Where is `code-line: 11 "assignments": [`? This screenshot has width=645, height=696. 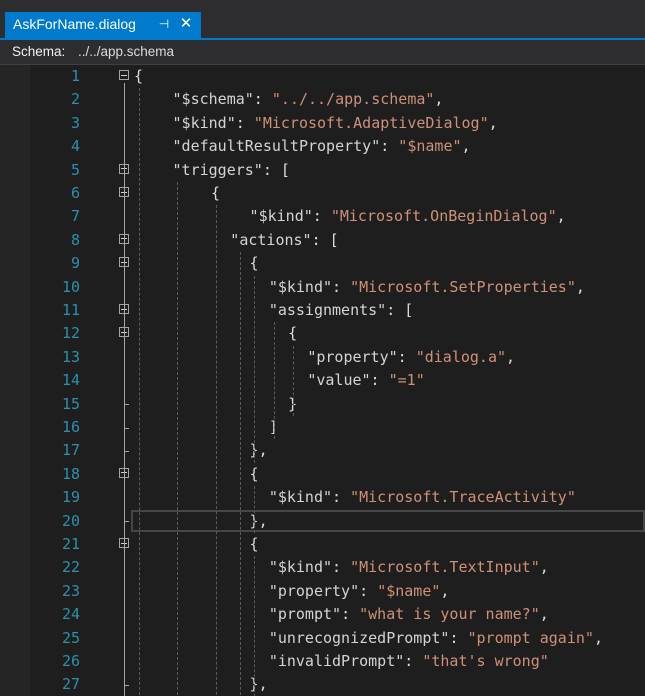
code-line: 11 "assignments": [ is located at coordinates (322, 310).